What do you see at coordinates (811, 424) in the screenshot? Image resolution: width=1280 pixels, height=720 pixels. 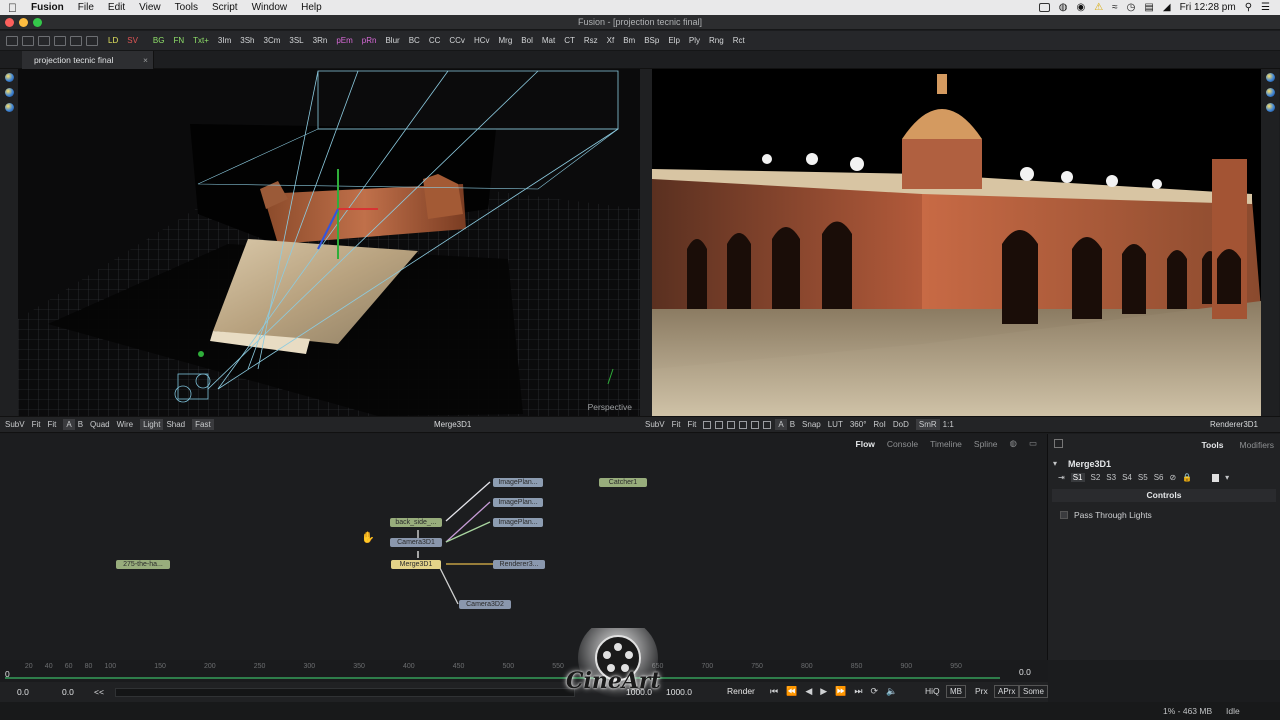 I see `snap-button: Snap` at bounding box center [811, 424].